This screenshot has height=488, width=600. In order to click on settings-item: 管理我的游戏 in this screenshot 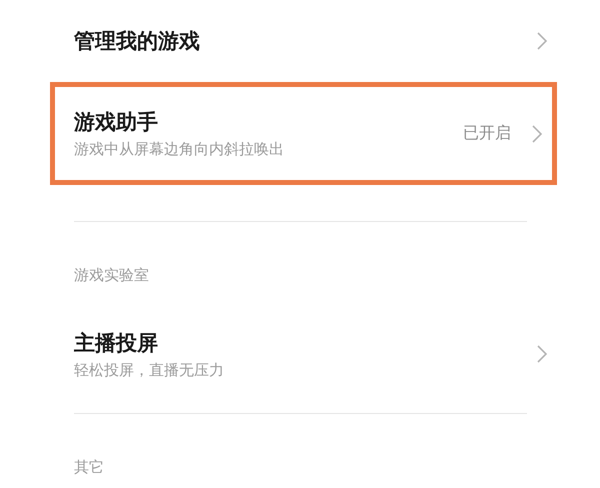, I will do `click(311, 41)`.